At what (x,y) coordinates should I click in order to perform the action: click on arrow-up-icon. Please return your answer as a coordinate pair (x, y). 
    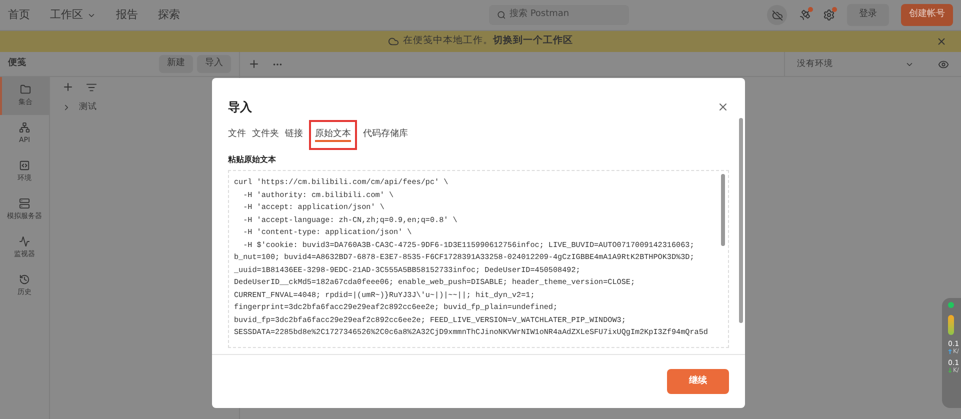
    Looking at the image, I should click on (950, 351).